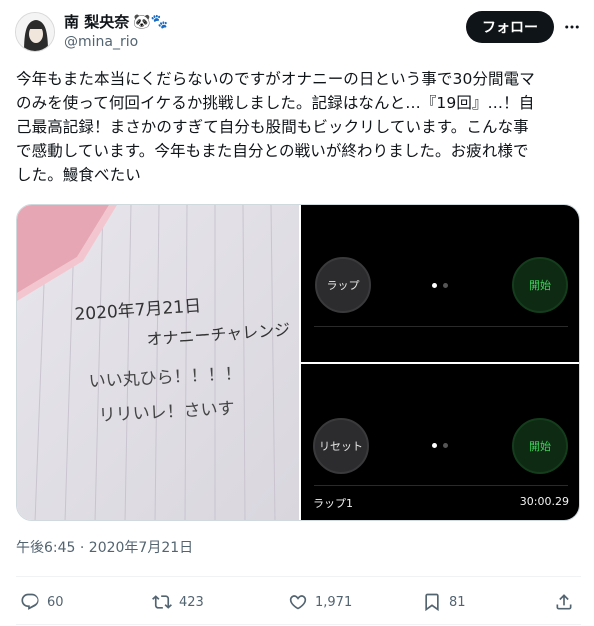  I want to click on reply-button: 60, so click(42, 602).